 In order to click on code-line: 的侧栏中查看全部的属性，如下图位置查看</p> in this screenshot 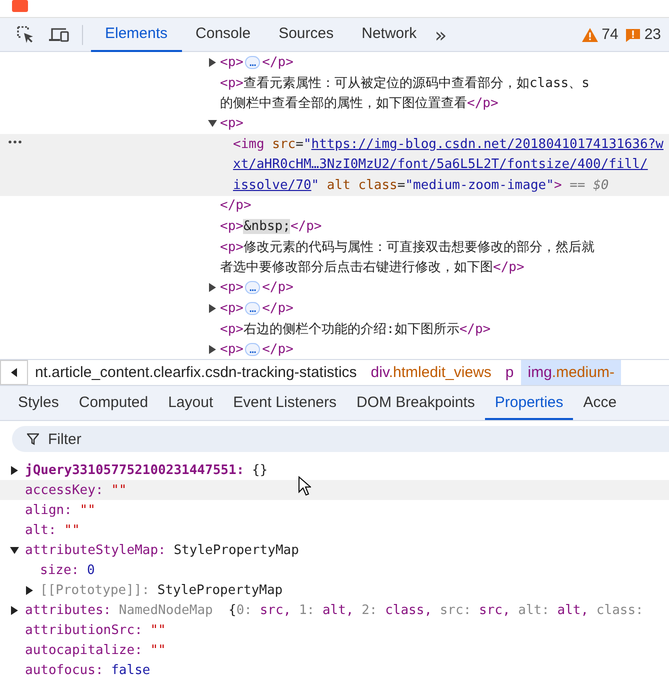, I will do `click(359, 103)`.